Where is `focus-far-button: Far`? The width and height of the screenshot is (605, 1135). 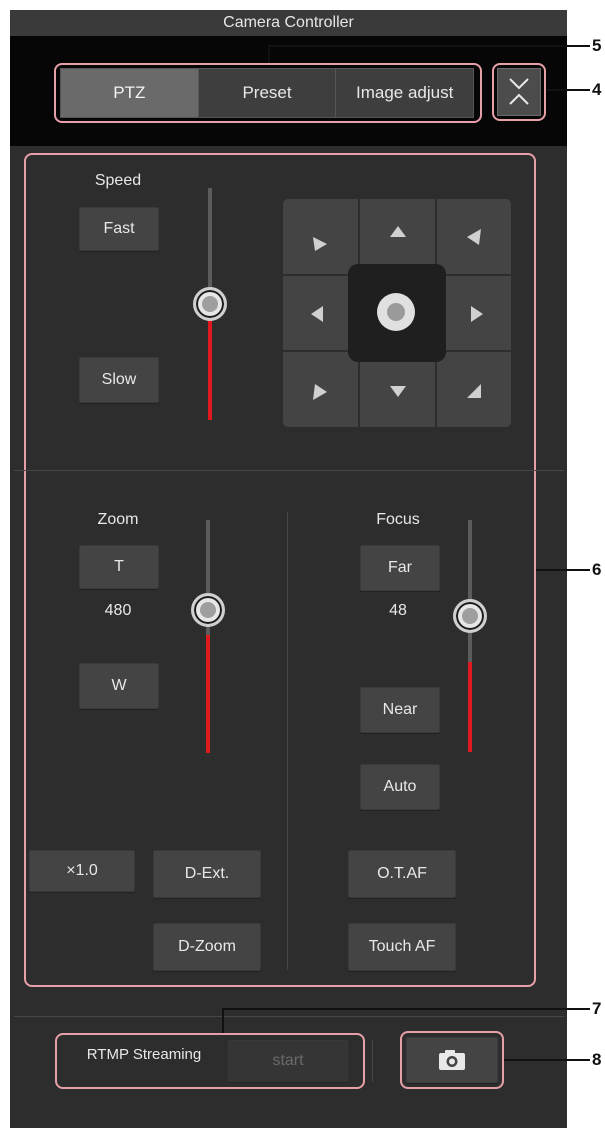 focus-far-button: Far is located at coordinates (400, 568).